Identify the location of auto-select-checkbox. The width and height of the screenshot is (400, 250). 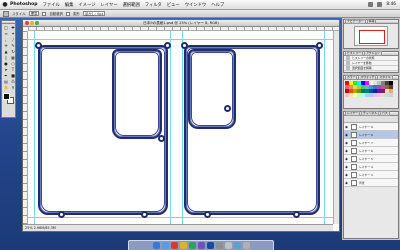
(44, 13).